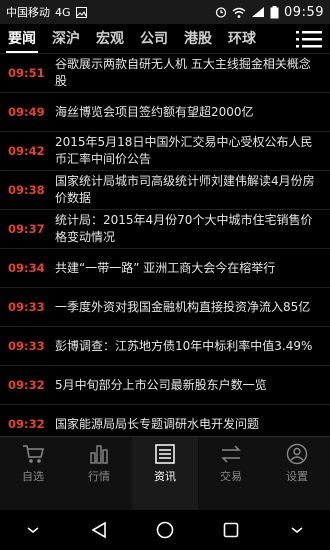 This screenshot has height=550, width=330. Describe the element at coordinates (231, 454) in the screenshot. I see `exchange-icon` at that location.